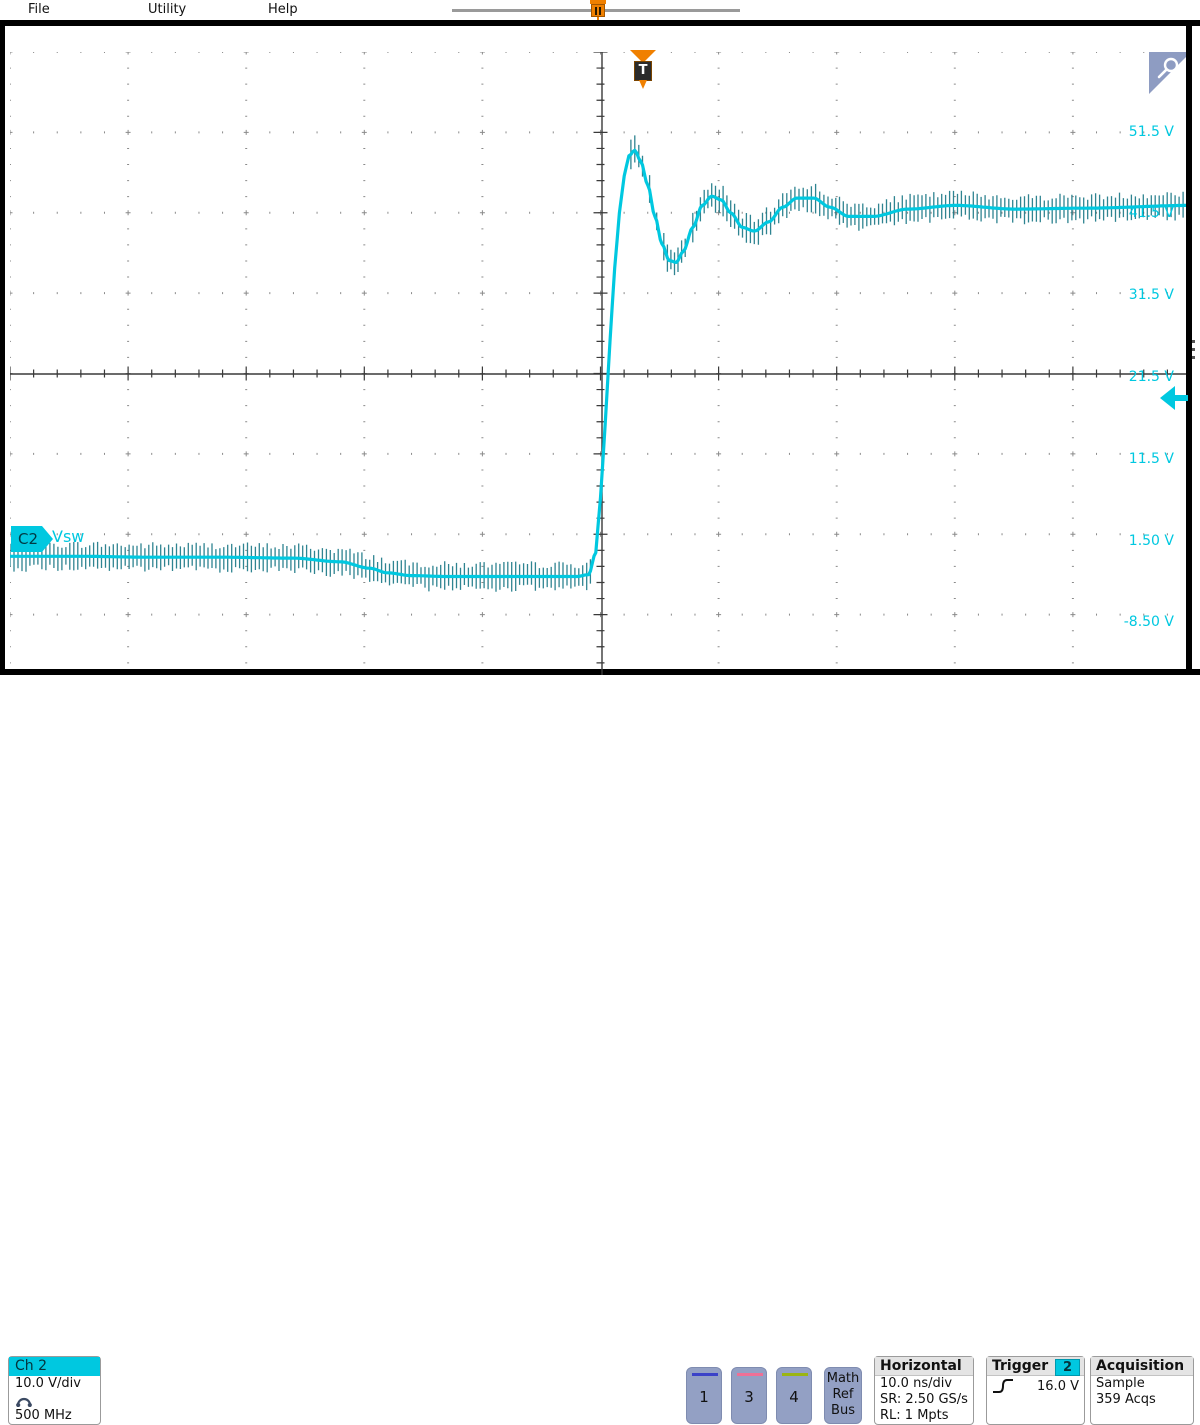 The height and width of the screenshot is (1425, 1200). I want to click on ref-label: Ref, so click(843, 1394).